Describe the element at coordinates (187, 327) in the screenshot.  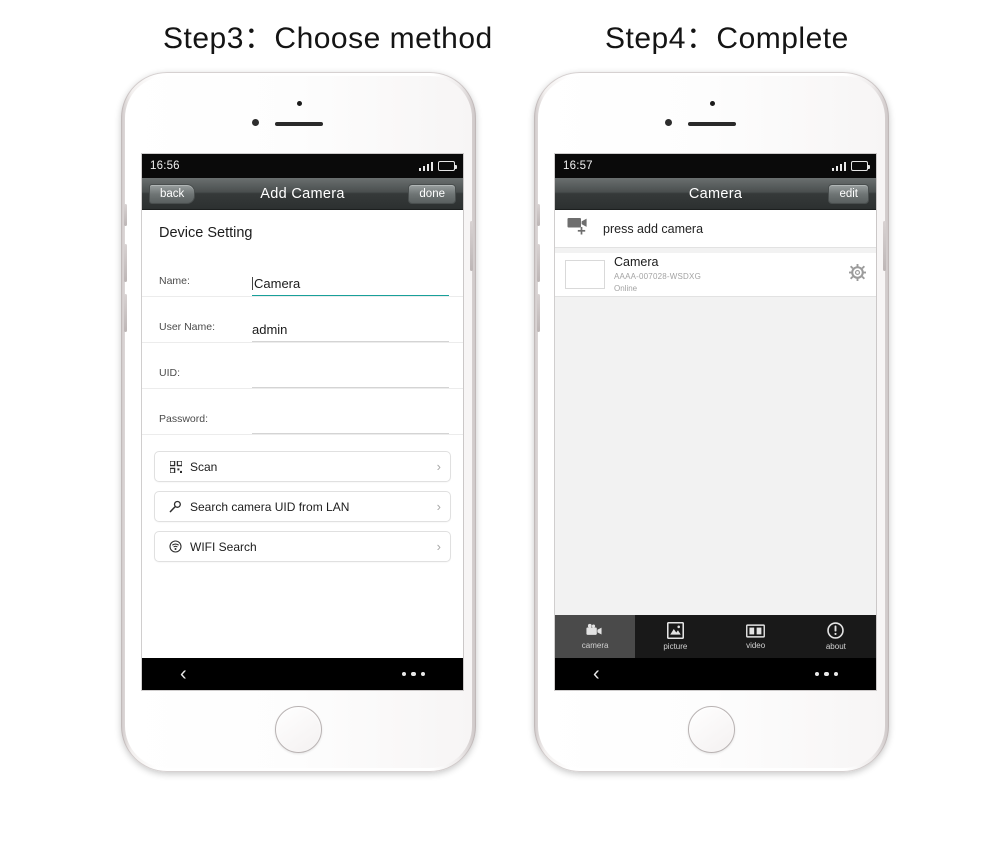
I see `field-username-label: User Name:` at that location.